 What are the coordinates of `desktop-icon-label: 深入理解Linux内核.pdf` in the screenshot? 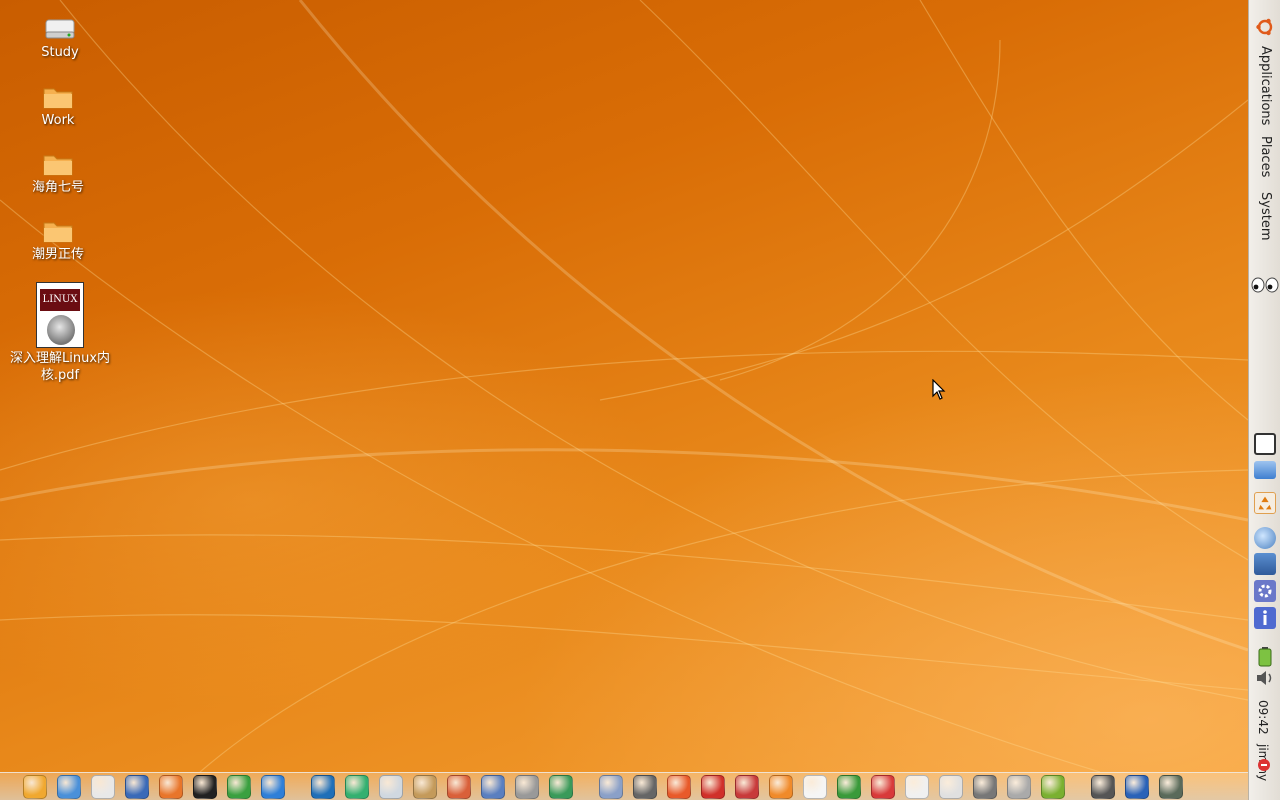 It's located at (60, 367).